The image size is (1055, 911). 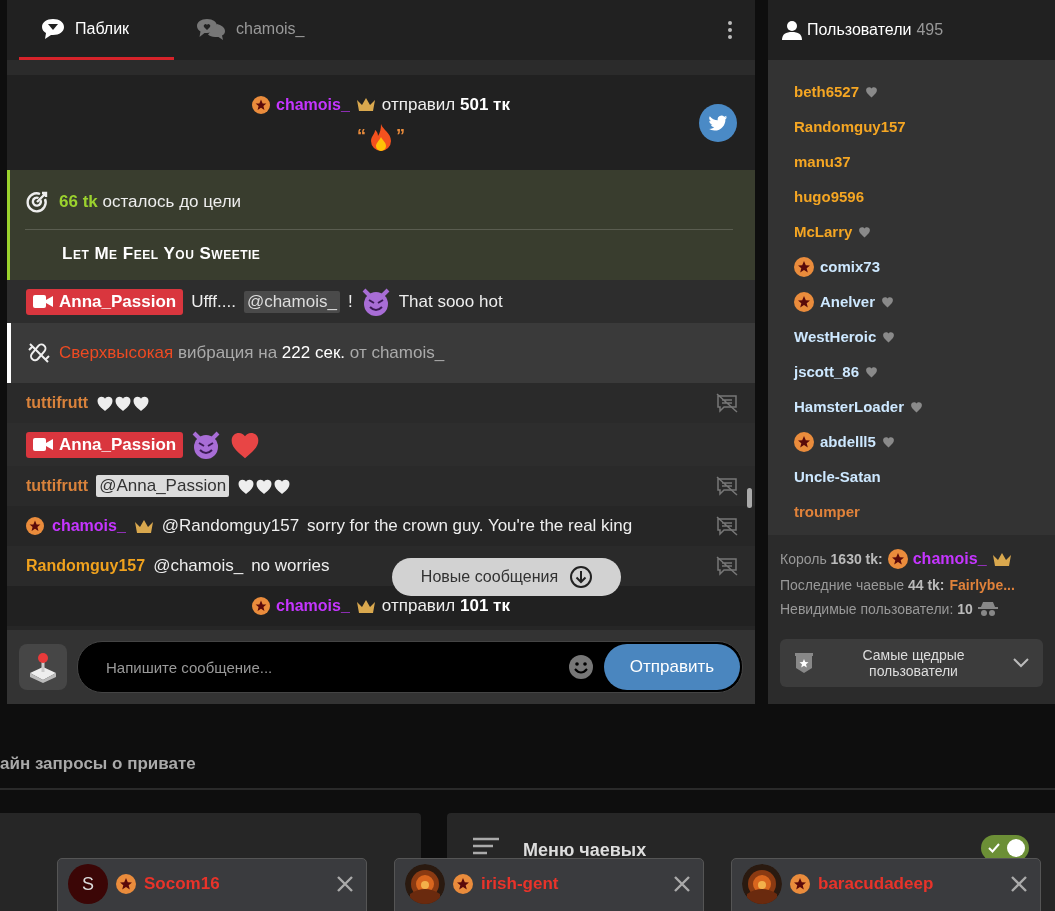 What do you see at coordinates (822, 161) in the screenshot?
I see `user-name: manu37` at bounding box center [822, 161].